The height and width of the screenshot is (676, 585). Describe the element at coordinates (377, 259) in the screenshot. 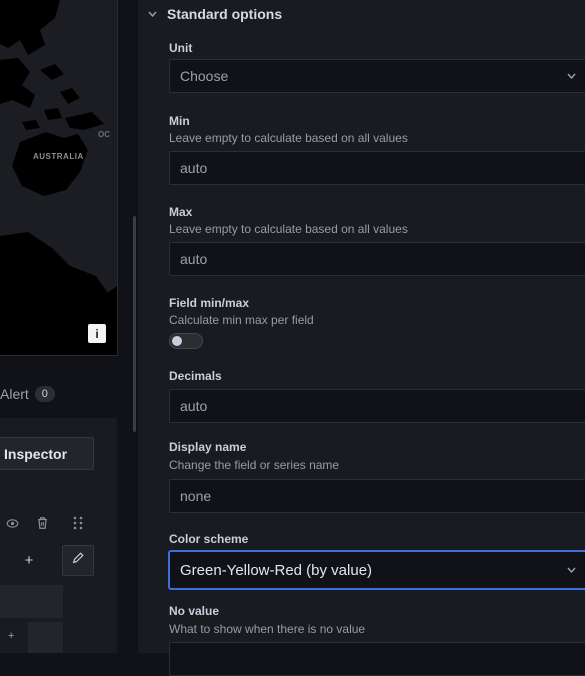

I see `max-input: auto` at that location.